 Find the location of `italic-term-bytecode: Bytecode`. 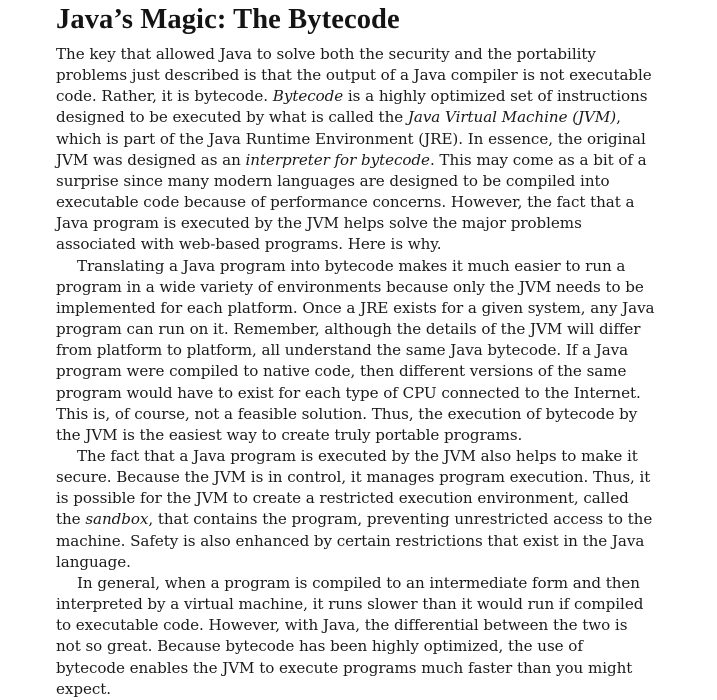

italic-term-bytecode: Bytecode is located at coordinates (308, 96).